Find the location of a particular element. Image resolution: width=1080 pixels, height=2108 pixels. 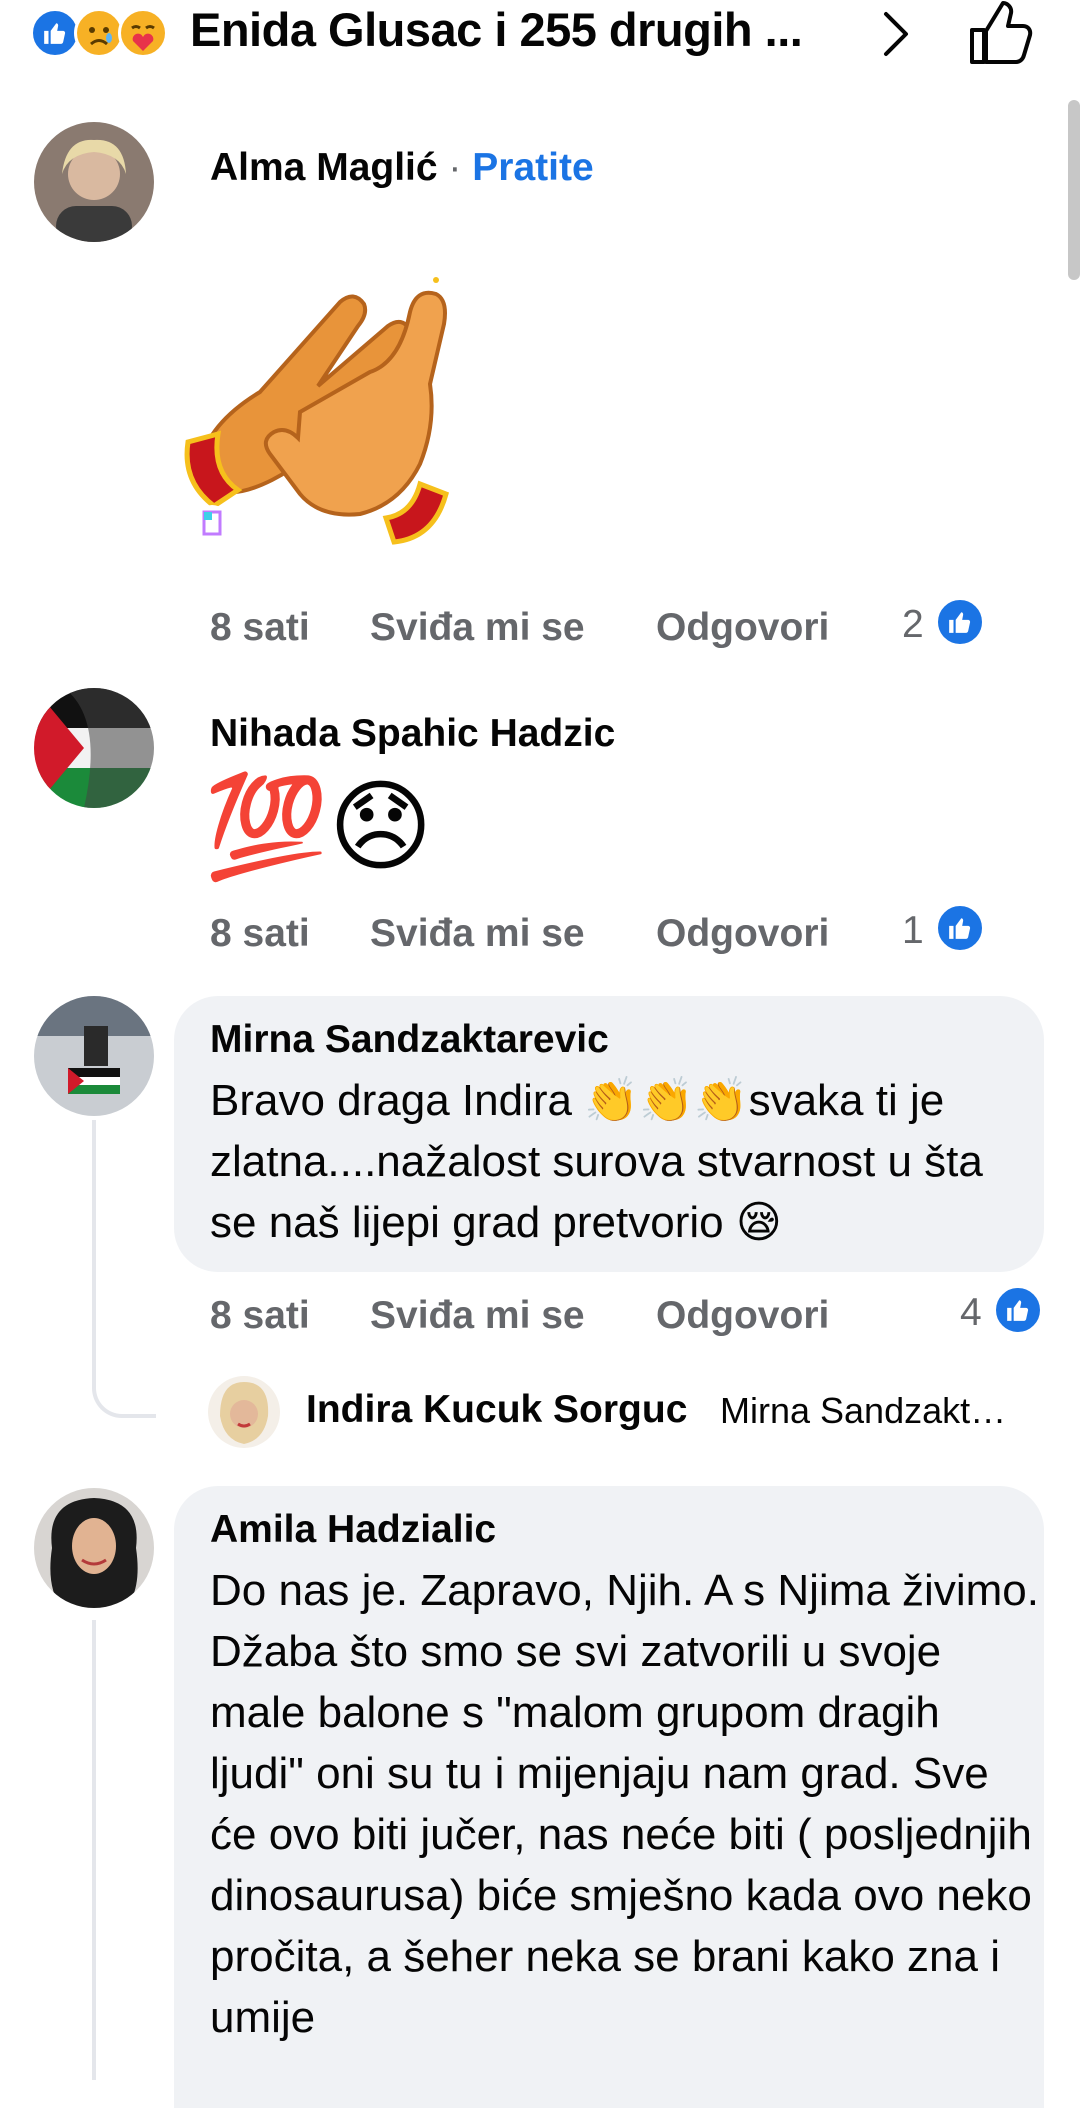

like-count: 4 is located at coordinates (971, 1313).